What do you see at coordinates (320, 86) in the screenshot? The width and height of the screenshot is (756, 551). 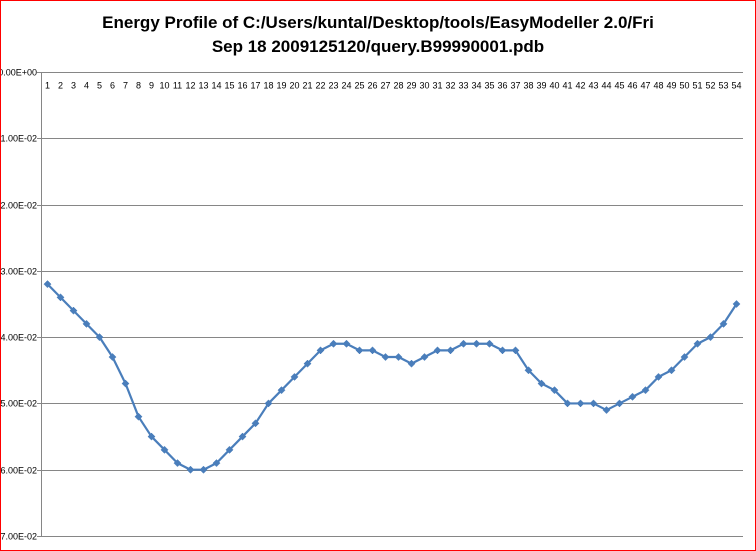 I see `x-tick-label: 22` at bounding box center [320, 86].